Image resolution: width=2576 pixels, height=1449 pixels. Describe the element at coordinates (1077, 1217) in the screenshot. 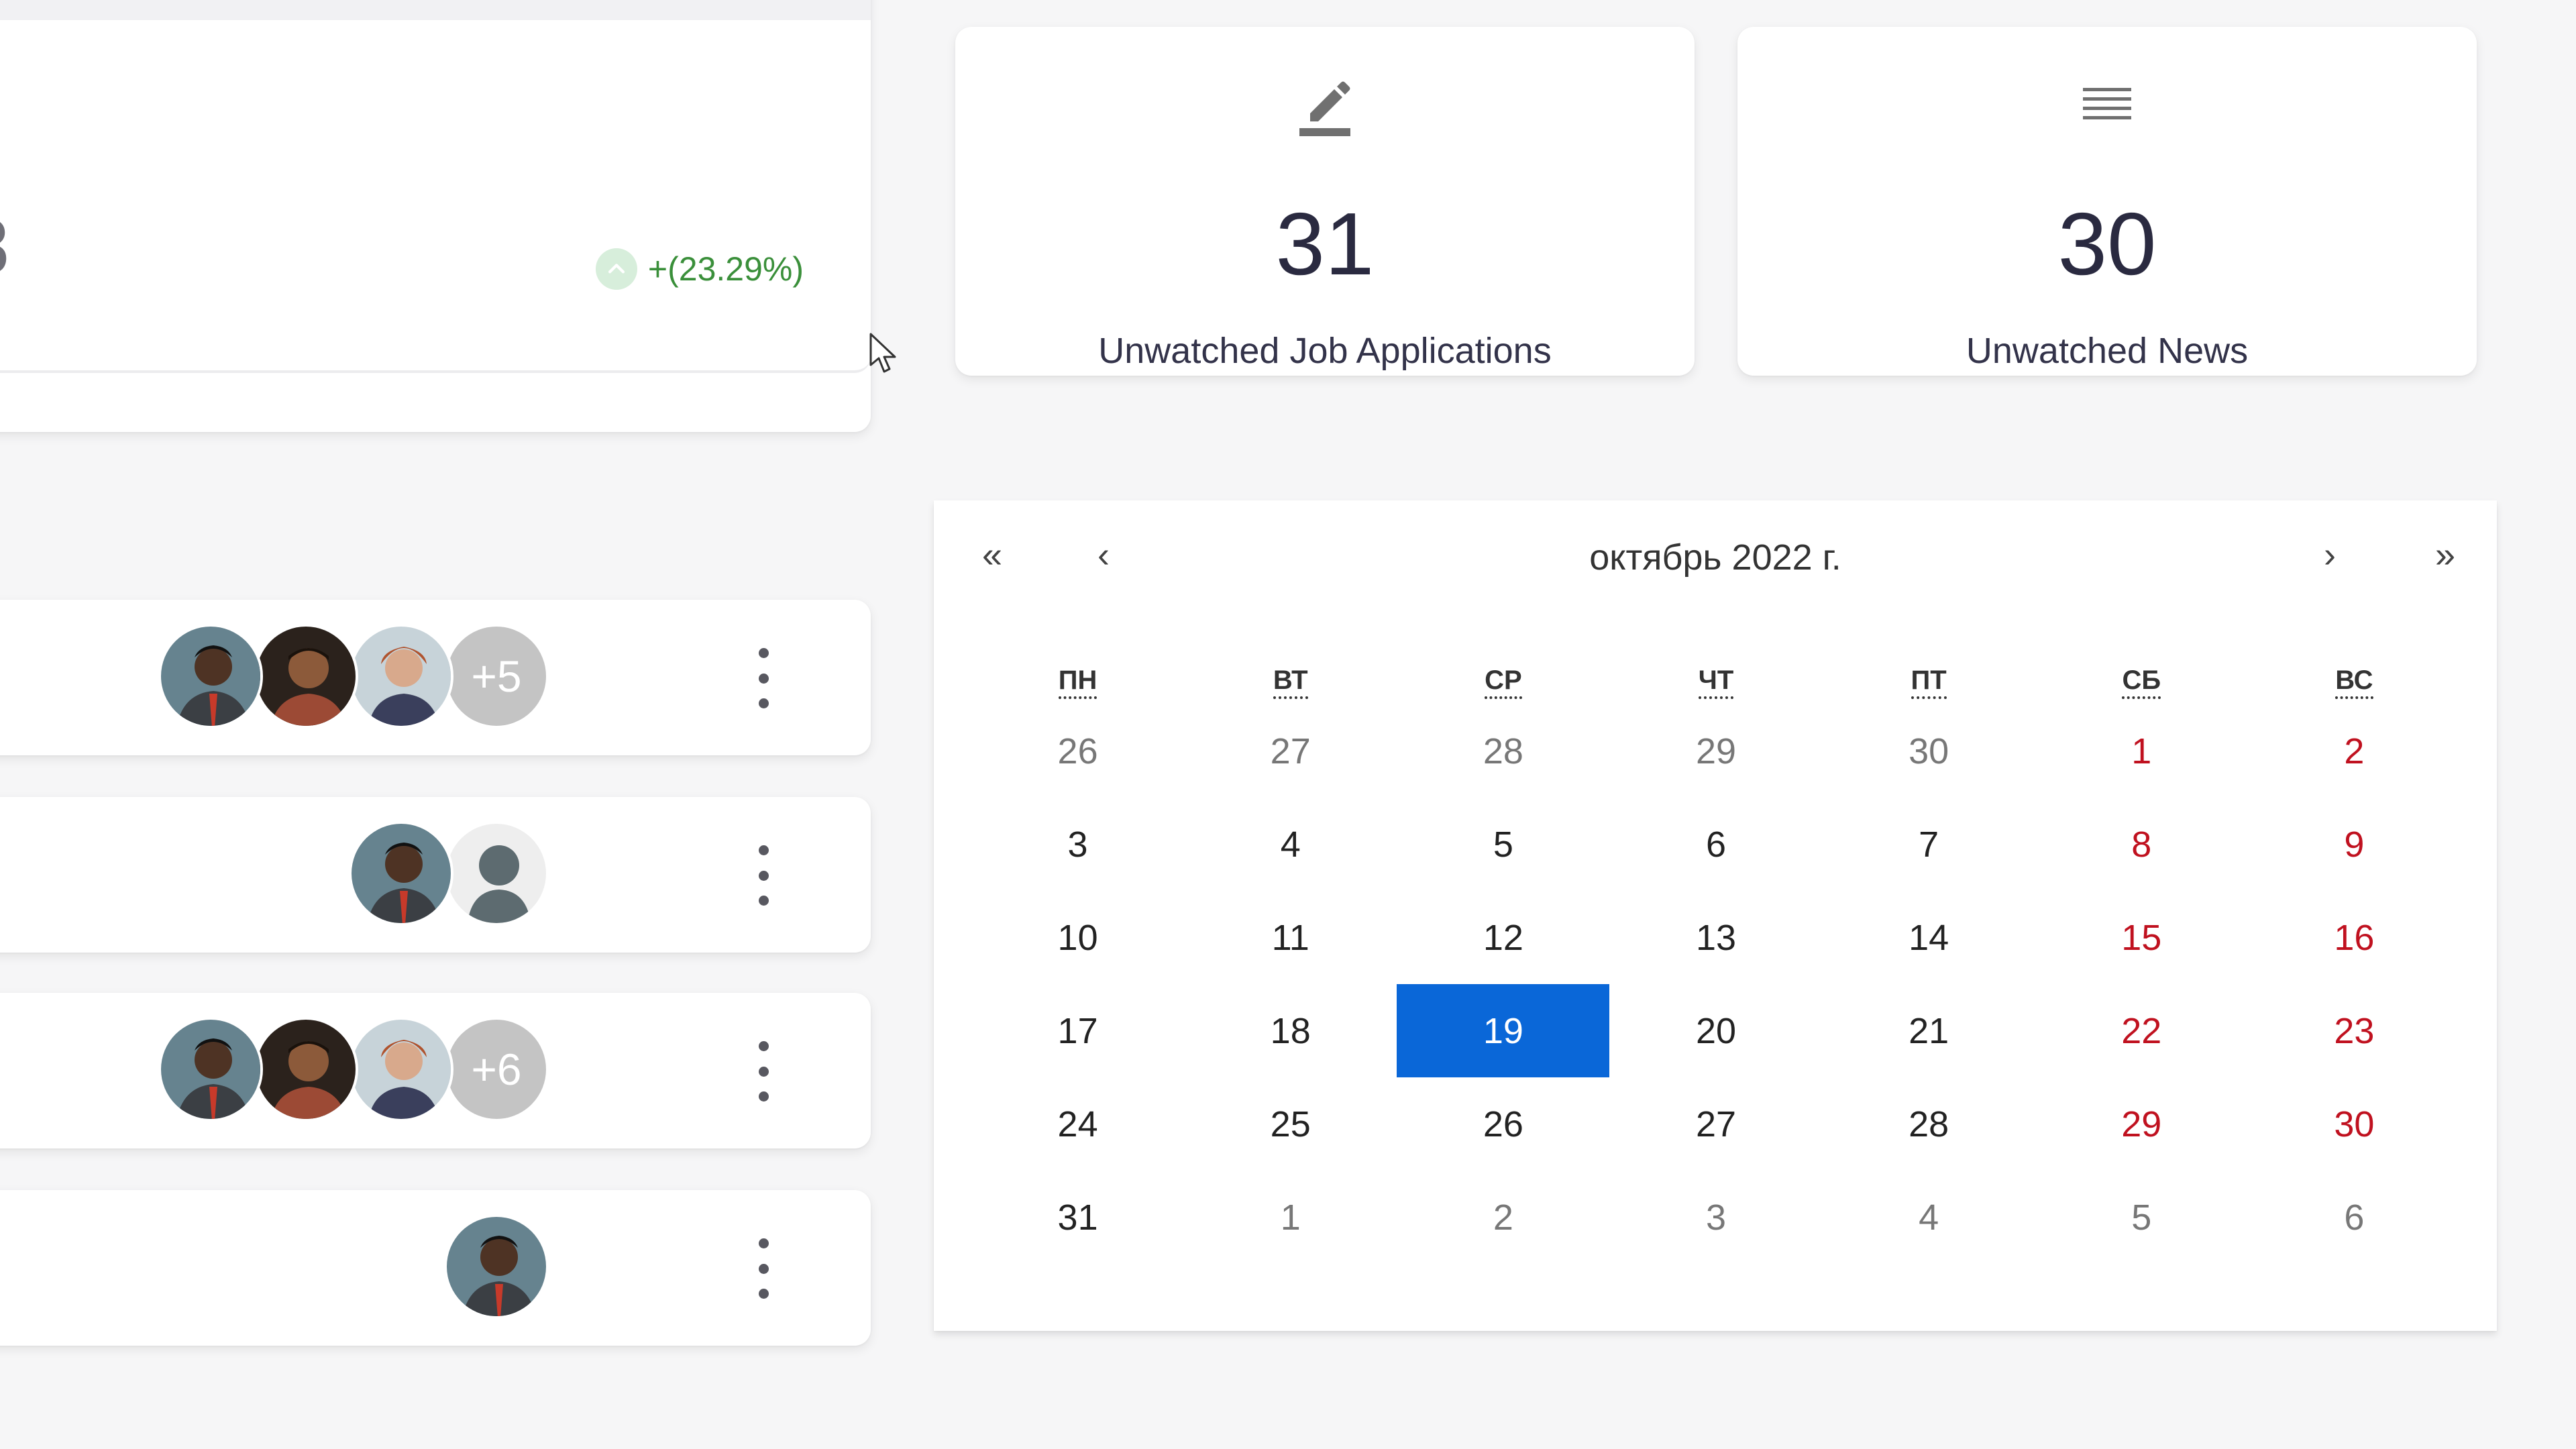

I see `calendar-day: 31` at that location.